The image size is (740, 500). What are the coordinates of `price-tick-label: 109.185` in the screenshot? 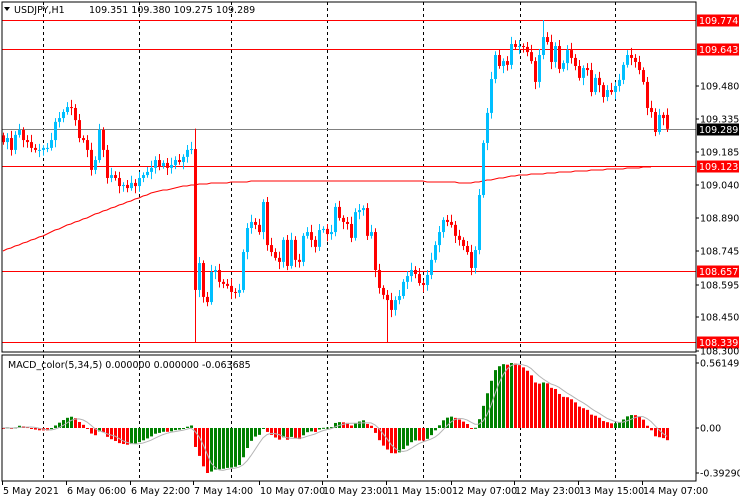 It's located at (719, 153).